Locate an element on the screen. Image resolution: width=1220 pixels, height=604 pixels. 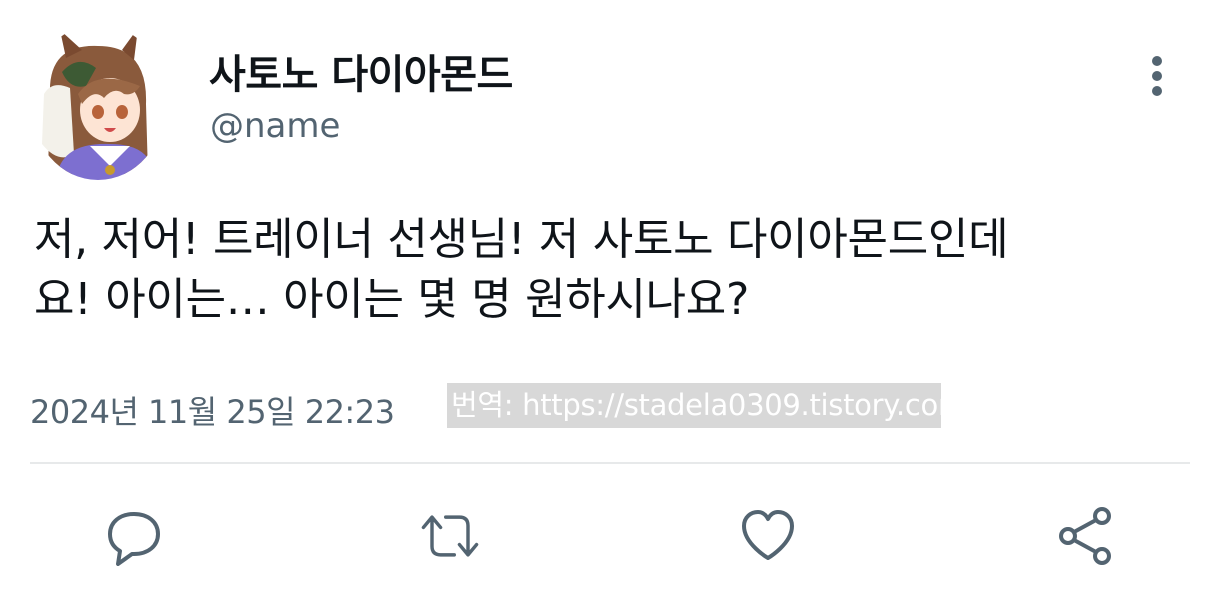
tweet-text-line: 저, 저어! 트레이너 선생님! 저 사토노 다이아몬드인데 is located at coordinates (521, 239).